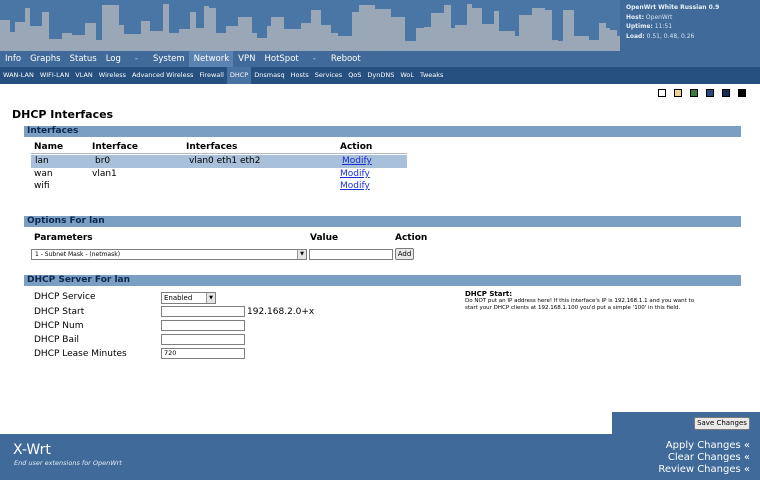 This screenshot has width=760, height=480. I want to click on firmware-version: OpenWrt White Russian 0.9, so click(673, 7).